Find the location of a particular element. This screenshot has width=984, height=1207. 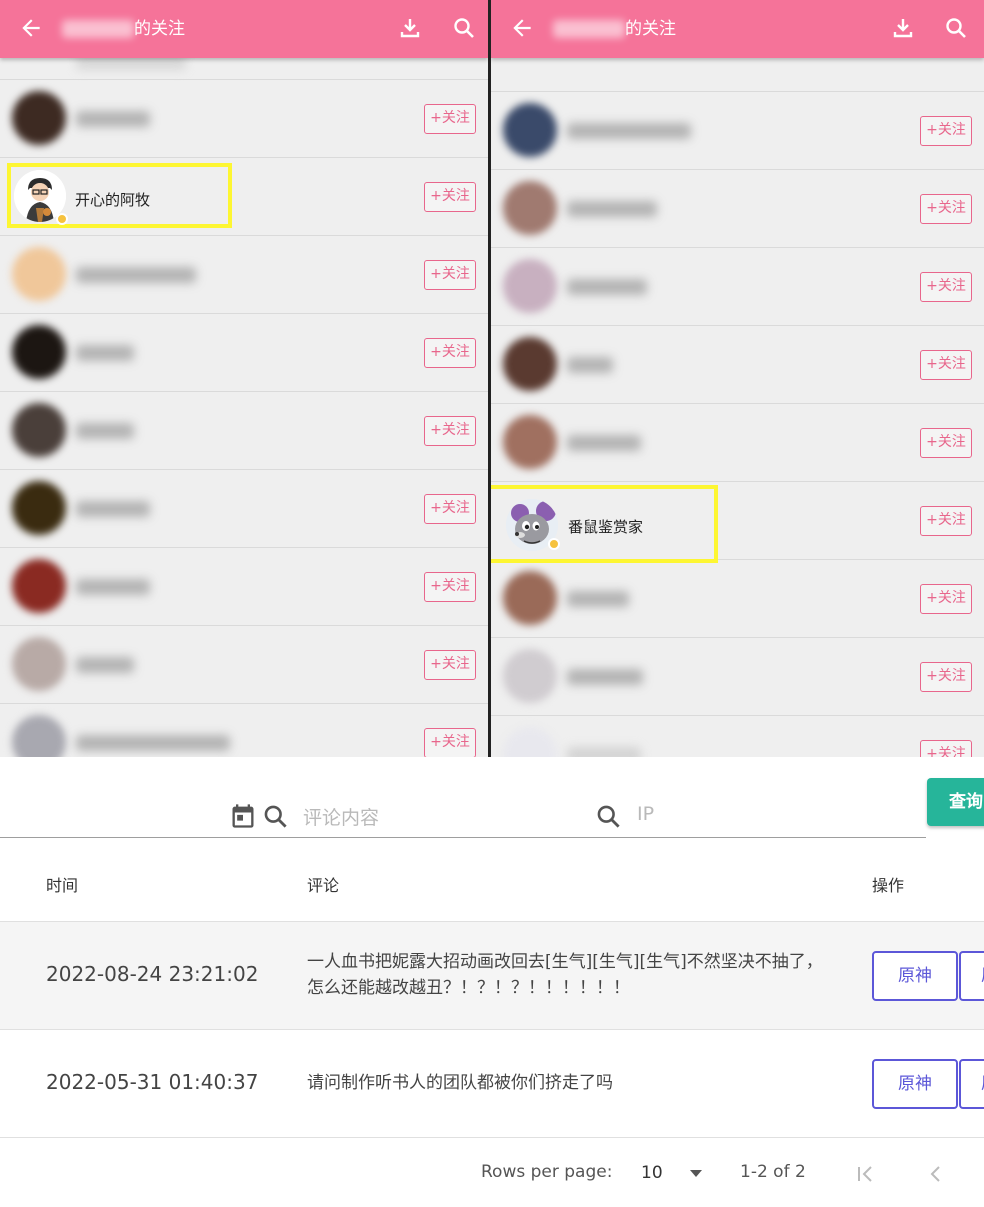

search-bar is located at coordinates (492, 798).